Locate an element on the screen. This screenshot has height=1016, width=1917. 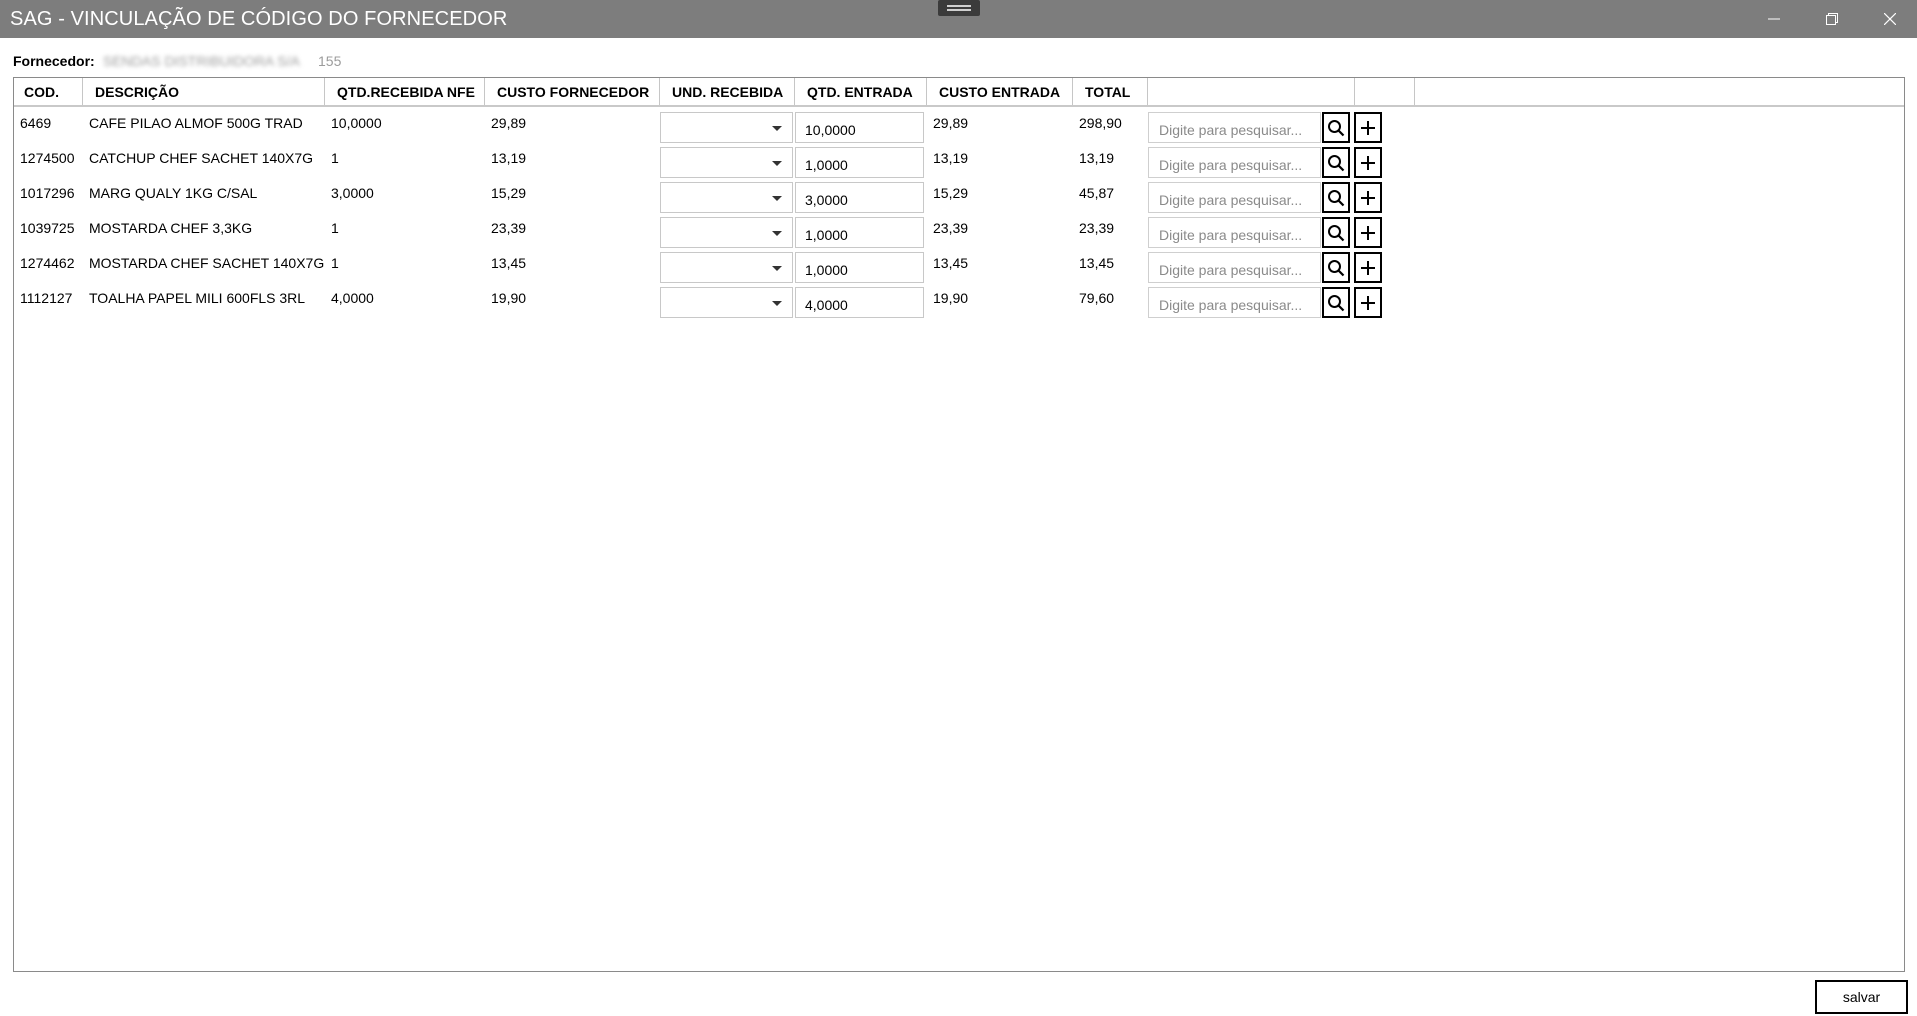
col-header-descricao: DESCRIÇÃO is located at coordinates (204, 91).